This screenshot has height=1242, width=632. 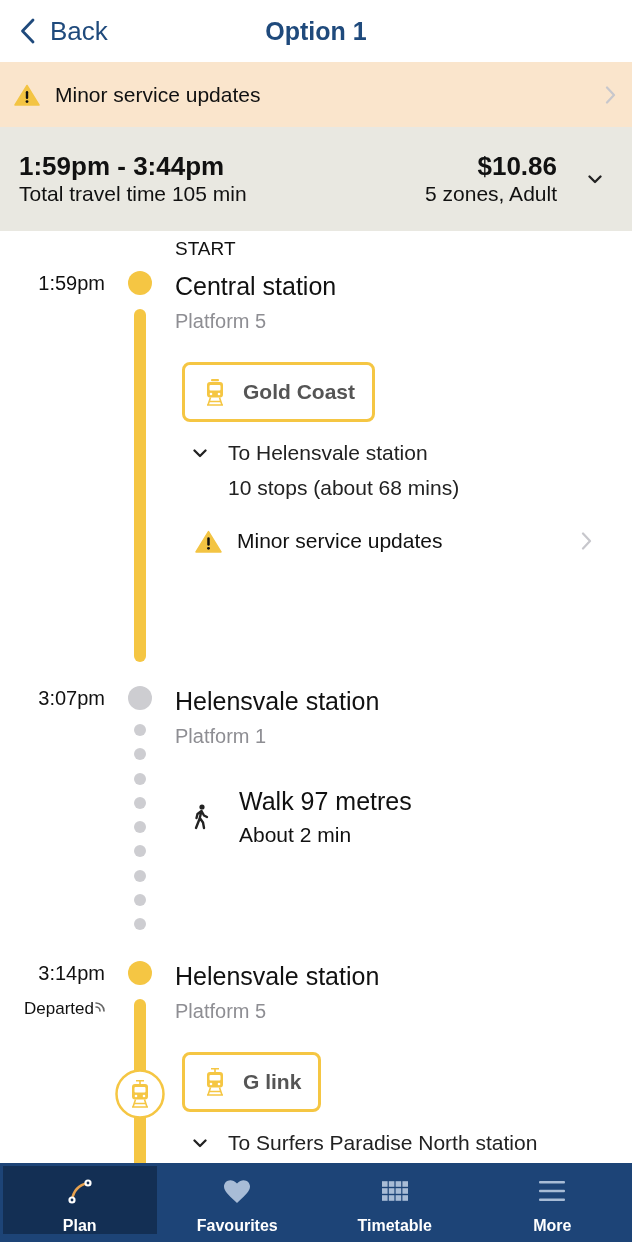 I want to click on direction-toggle: To Helensvale station, so click(x=301, y=453).